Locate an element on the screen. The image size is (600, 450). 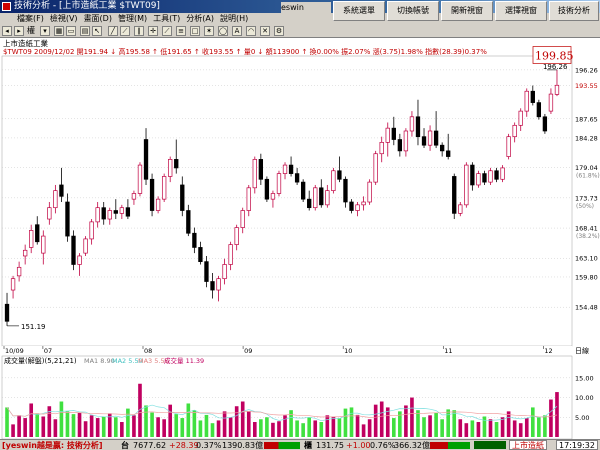
line-tool-icon: ╱ is located at coordinates (113, 31).